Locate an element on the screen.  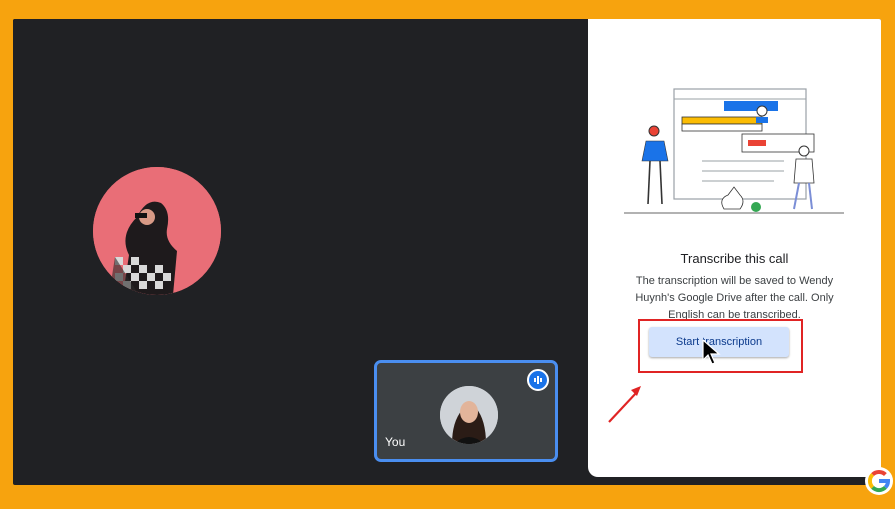
red-arrow-icon is located at coordinates (624, 404).